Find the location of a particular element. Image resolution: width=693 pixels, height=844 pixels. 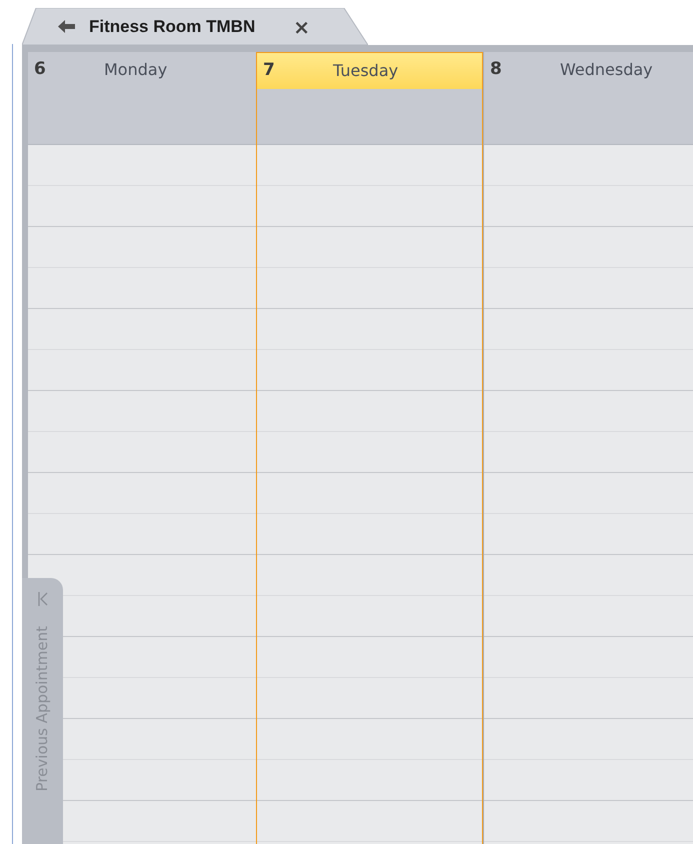

day-name: Monday is located at coordinates (136, 70).